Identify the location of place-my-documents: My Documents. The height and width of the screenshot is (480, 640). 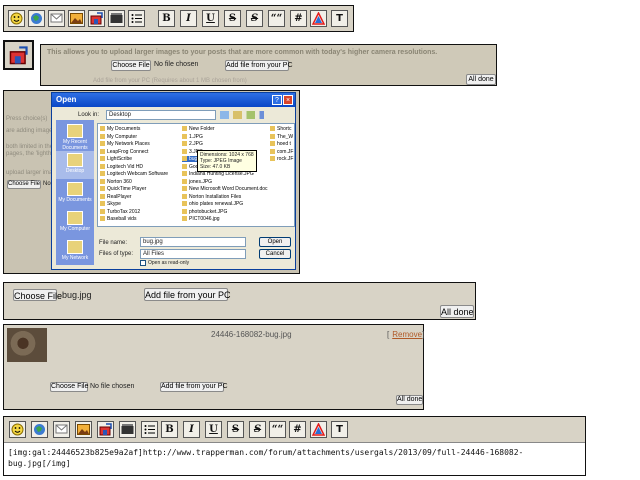
(75, 194).